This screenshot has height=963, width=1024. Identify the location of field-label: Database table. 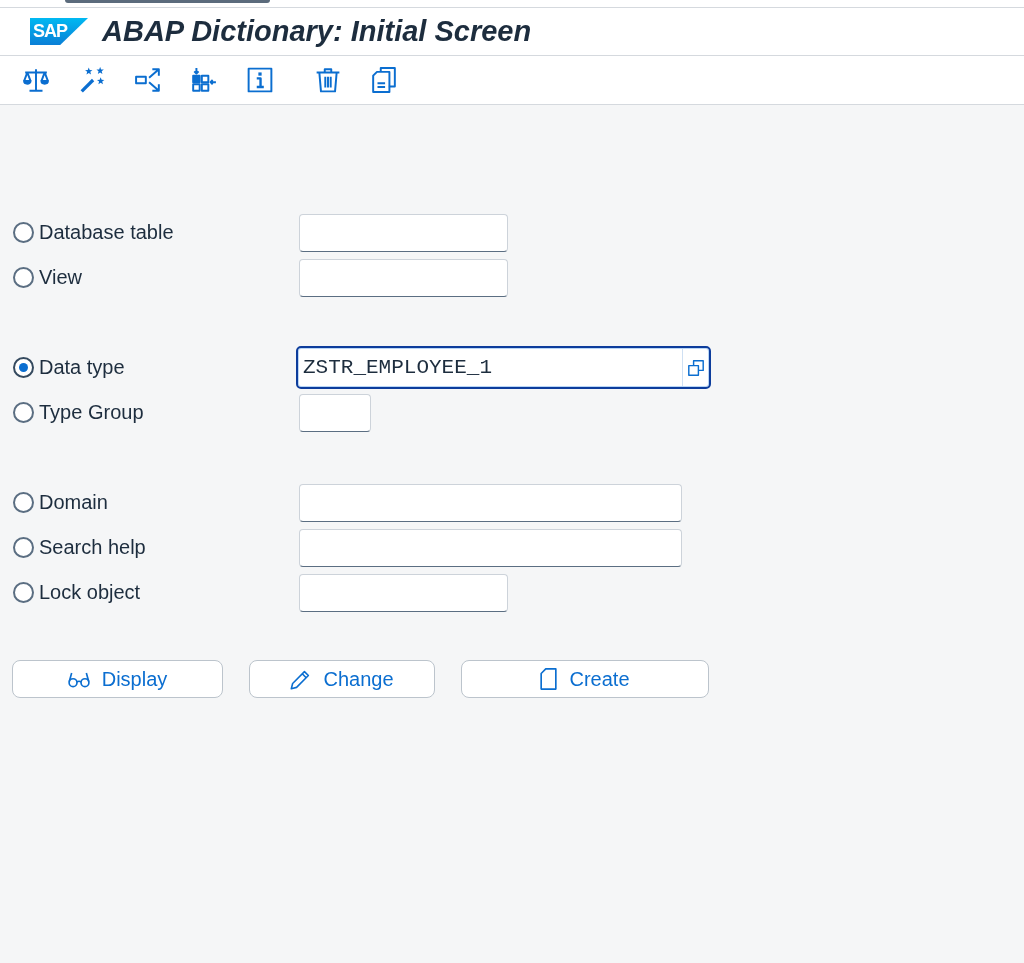
(107, 232).